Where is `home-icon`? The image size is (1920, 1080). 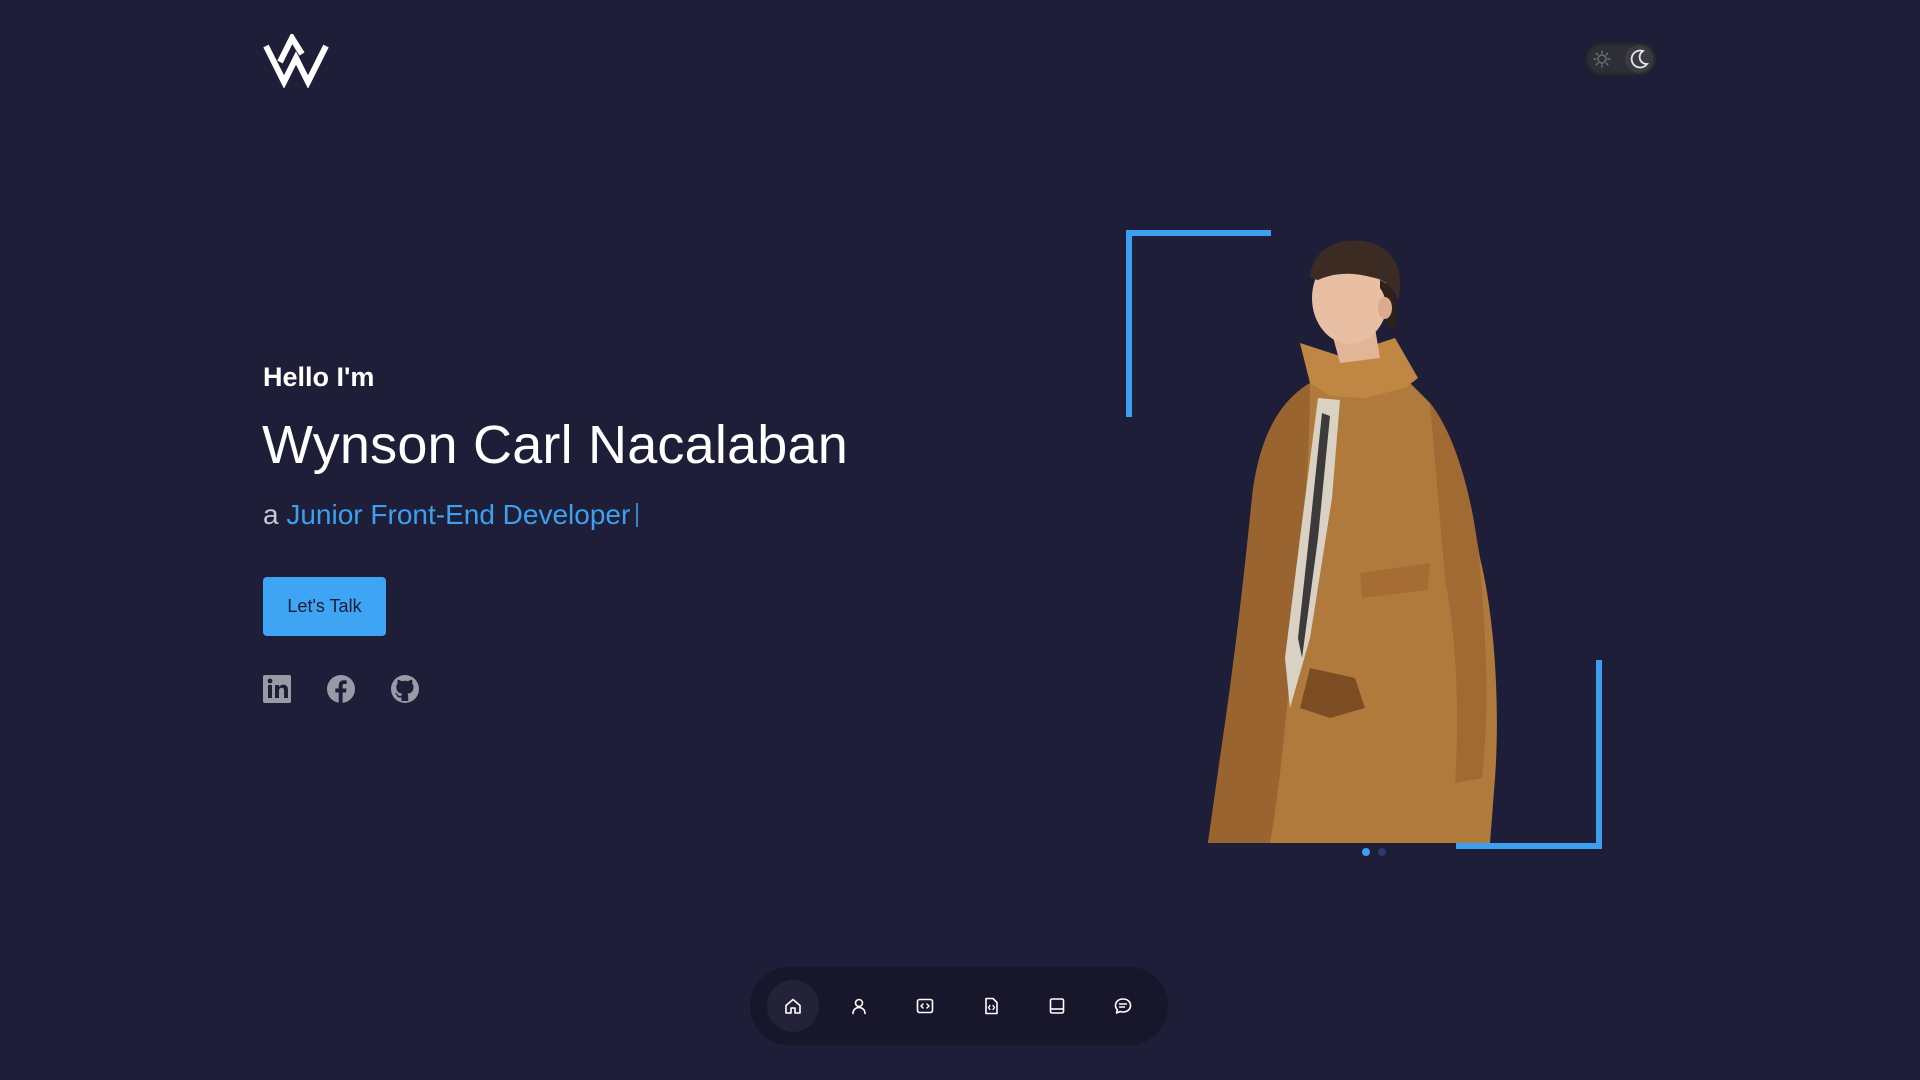
home-icon is located at coordinates (793, 1006).